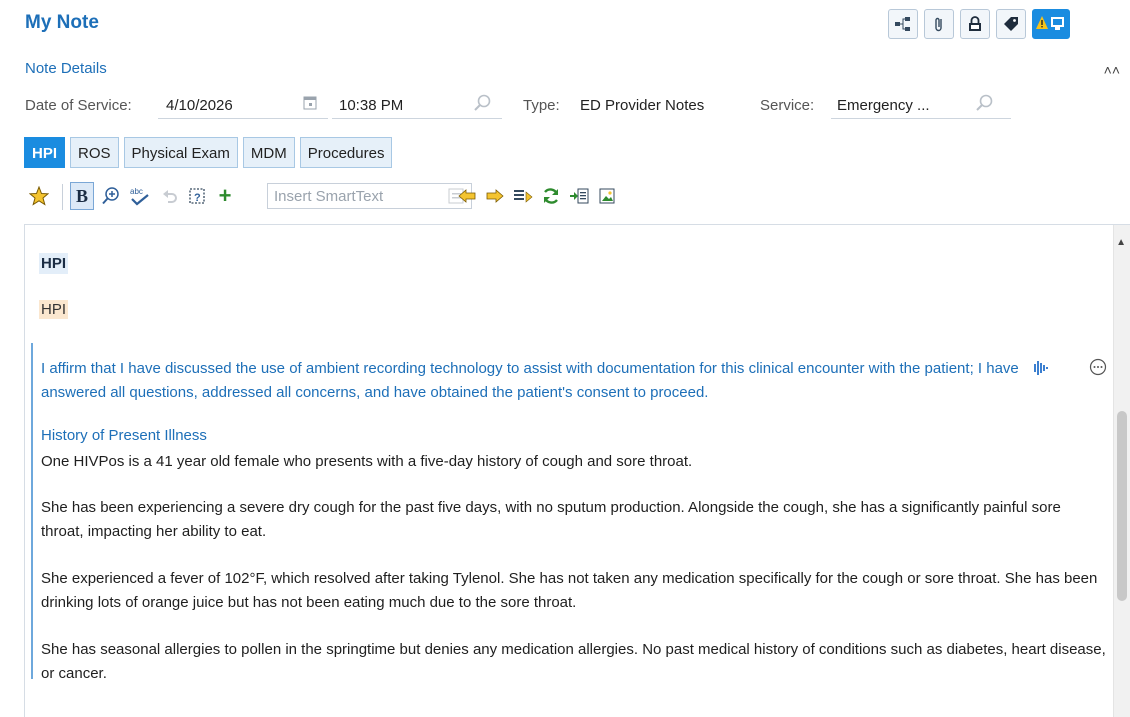 The image size is (1130, 717). What do you see at coordinates (66, 68) in the screenshot?
I see `note-details-title: Note Details` at bounding box center [66, 68].